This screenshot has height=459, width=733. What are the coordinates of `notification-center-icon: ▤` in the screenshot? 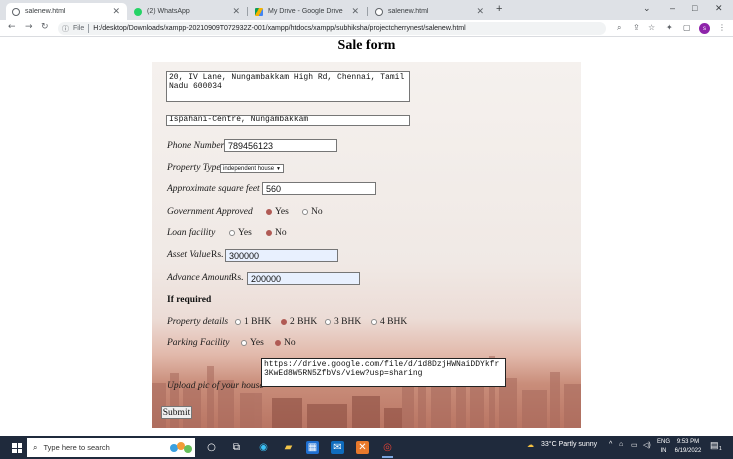 It's located at (714, 445).